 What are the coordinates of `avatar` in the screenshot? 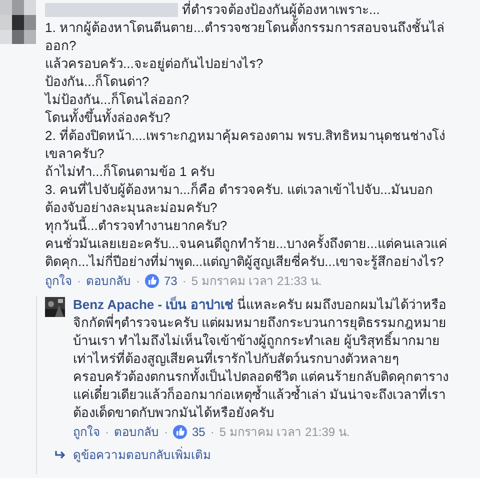 It's located at (18, 22).